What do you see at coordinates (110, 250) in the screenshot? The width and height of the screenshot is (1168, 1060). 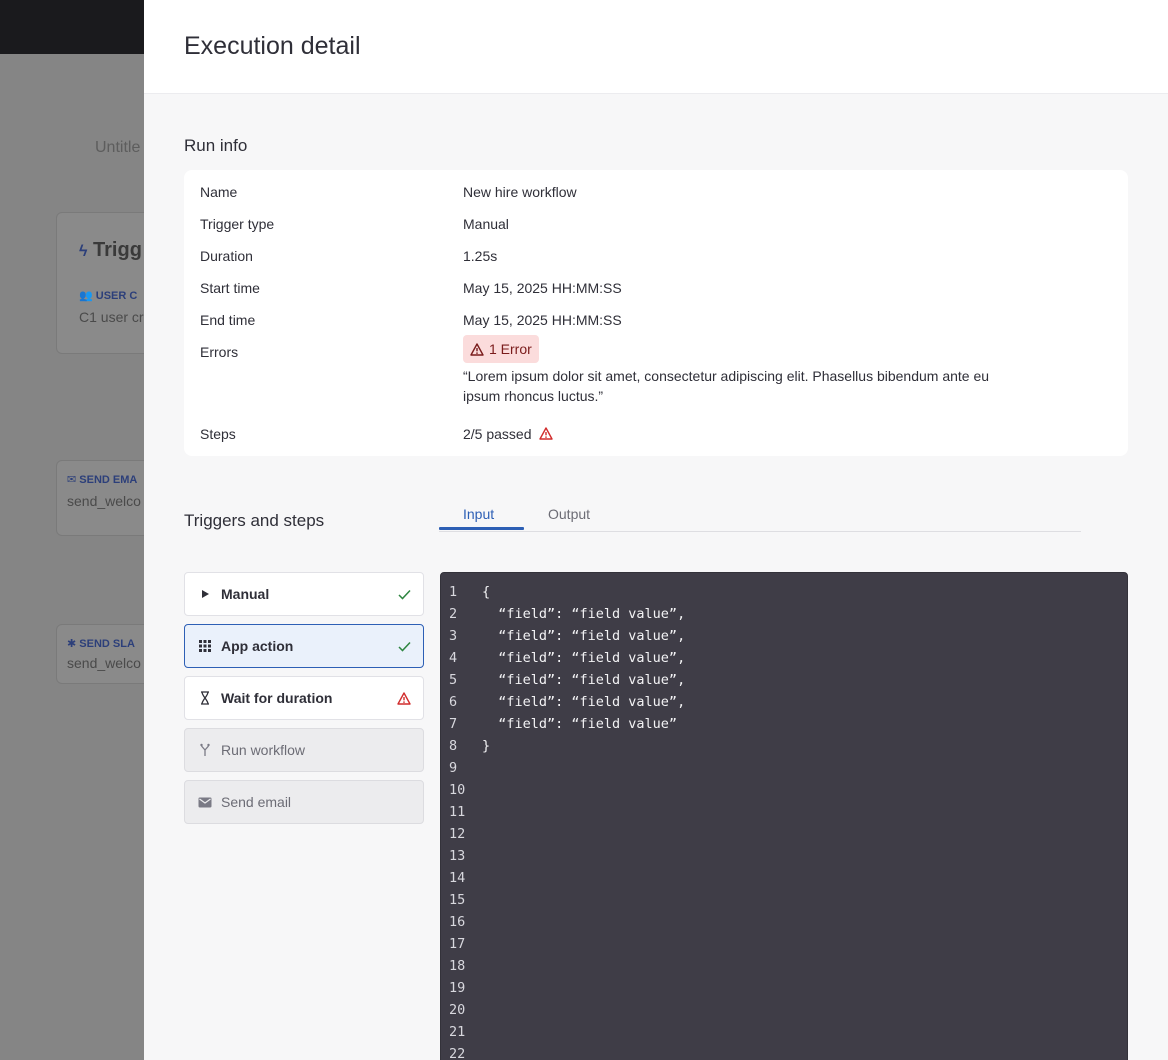 I see `background-trigger-title: ϟ Trigg` at bounding box center [110, 250].